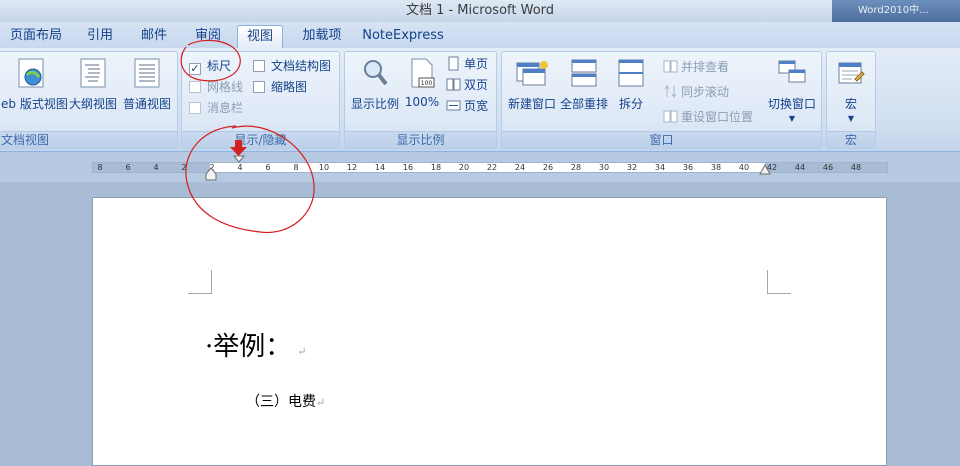  What do you see at coordinates (250, 179) in the screenshot?
I see `annotation-circle-ruler` at bounding box center [250, 179].